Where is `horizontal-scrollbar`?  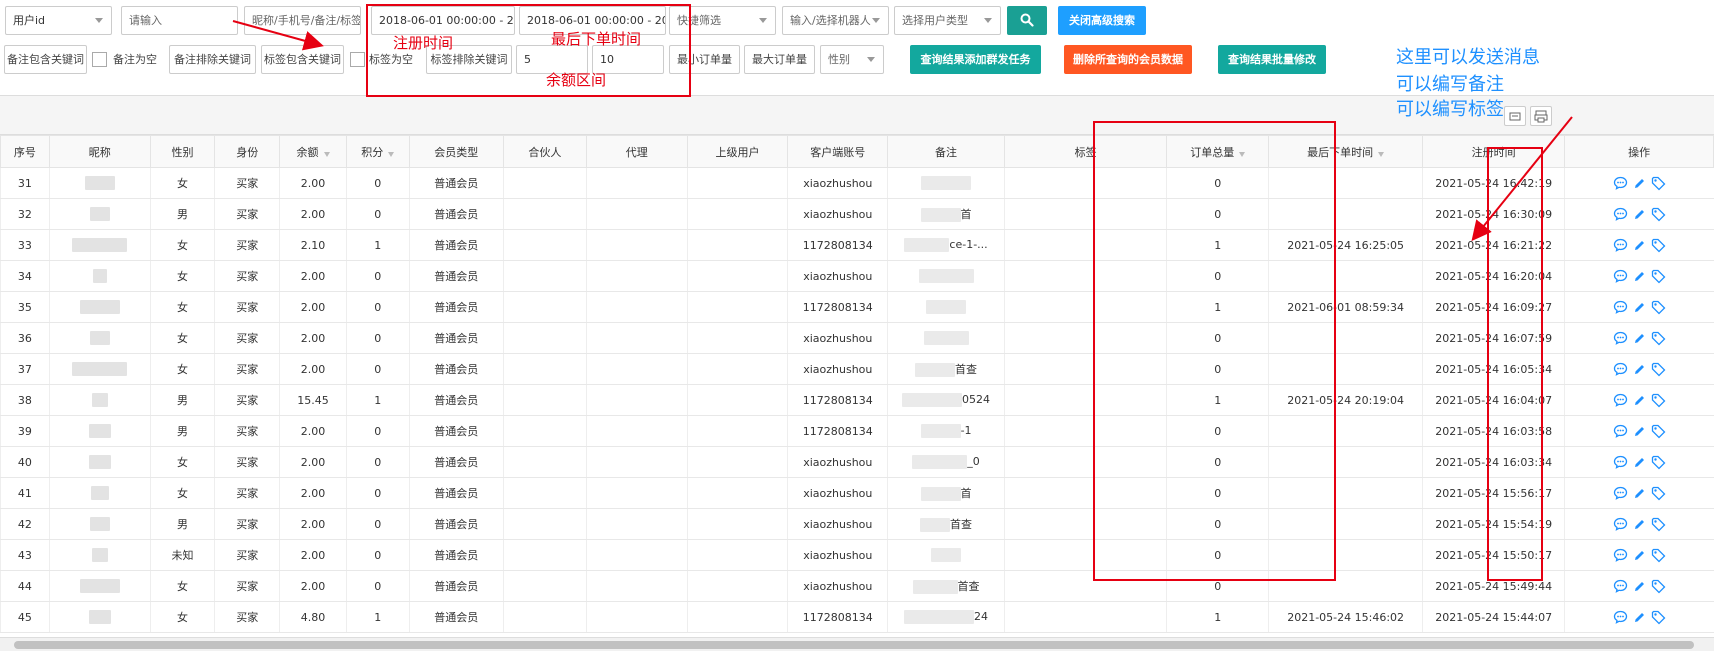 horizontal-scrollbar is located at coordinates (857, 644).